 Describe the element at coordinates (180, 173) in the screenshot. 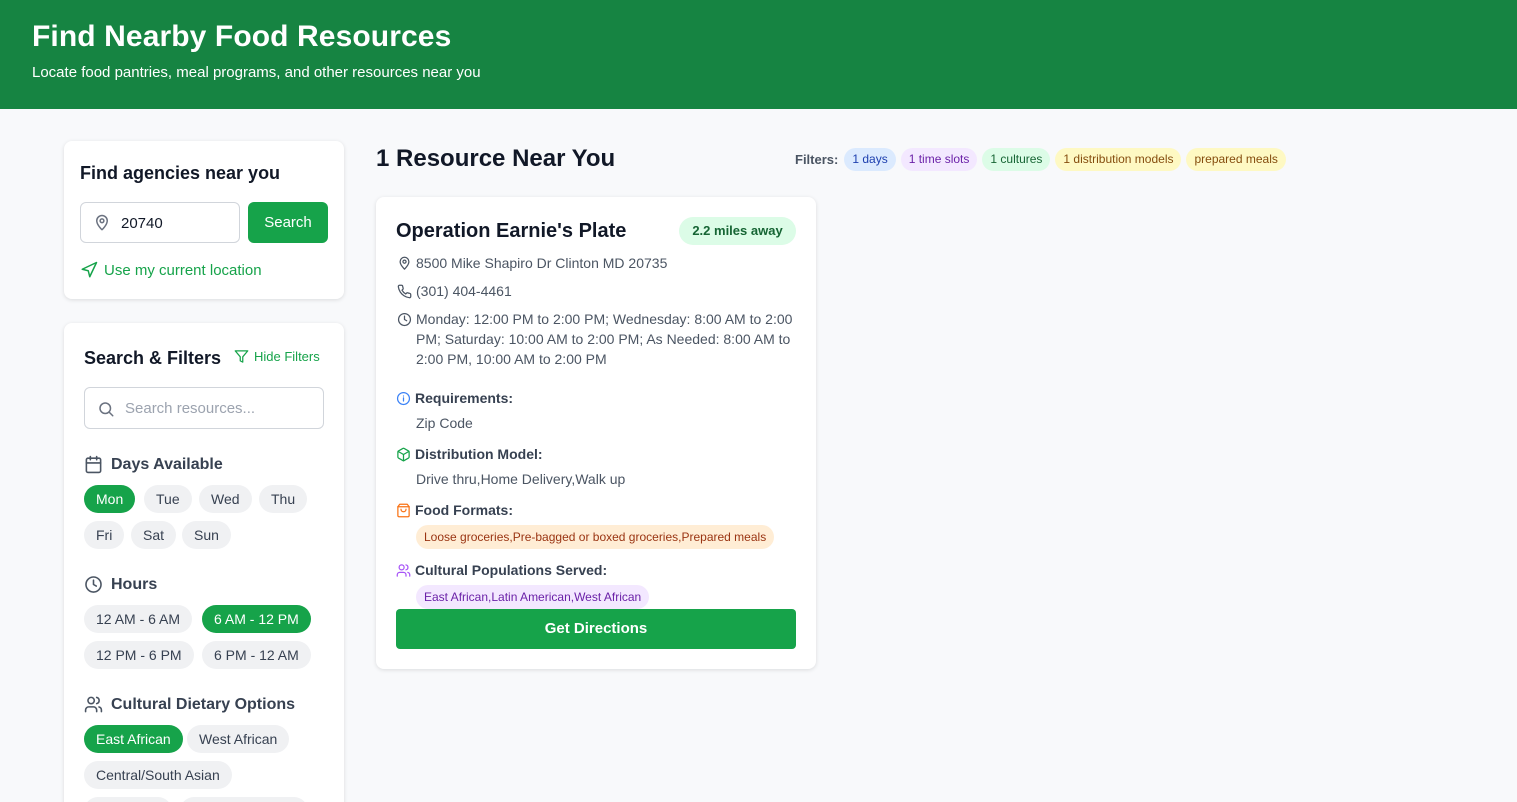

I see `location-title: Find agencies near you` at that location.